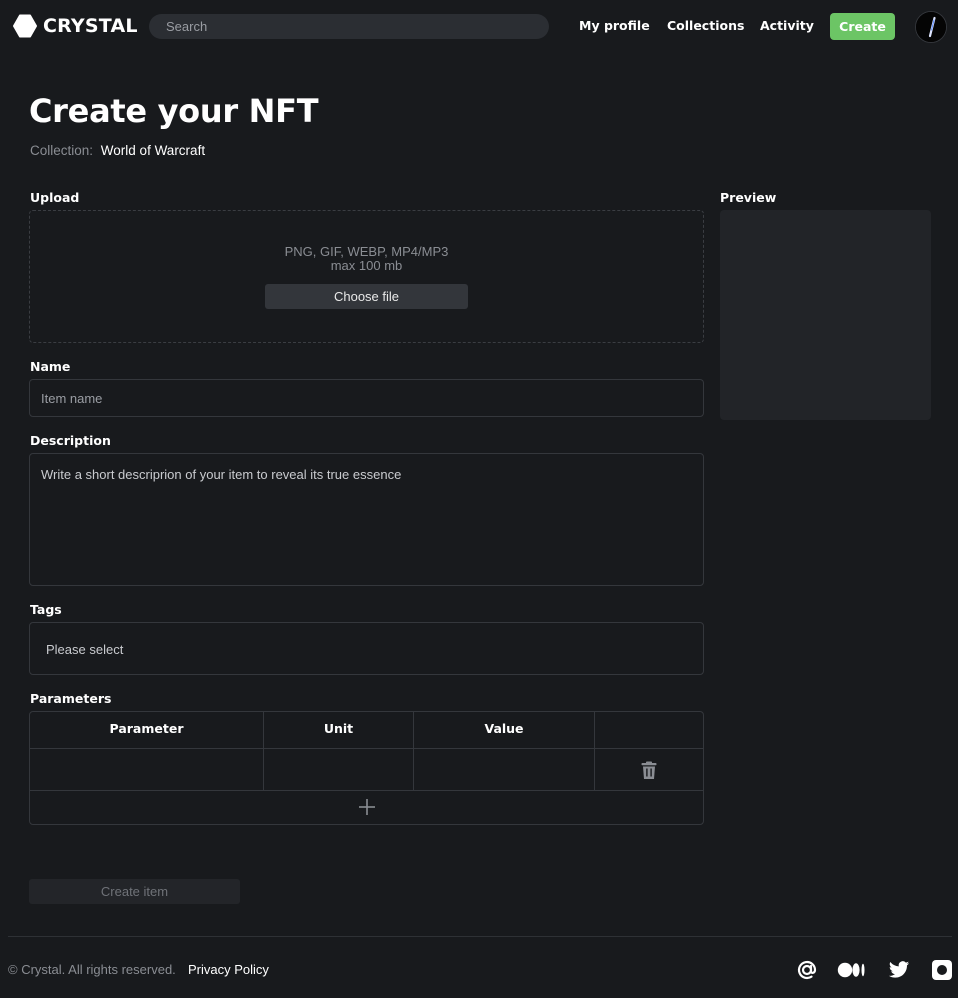 The height and width of the screenshot is (998, 958). I want to click on upload-max-size: max 100 mb, so click(366, 265).